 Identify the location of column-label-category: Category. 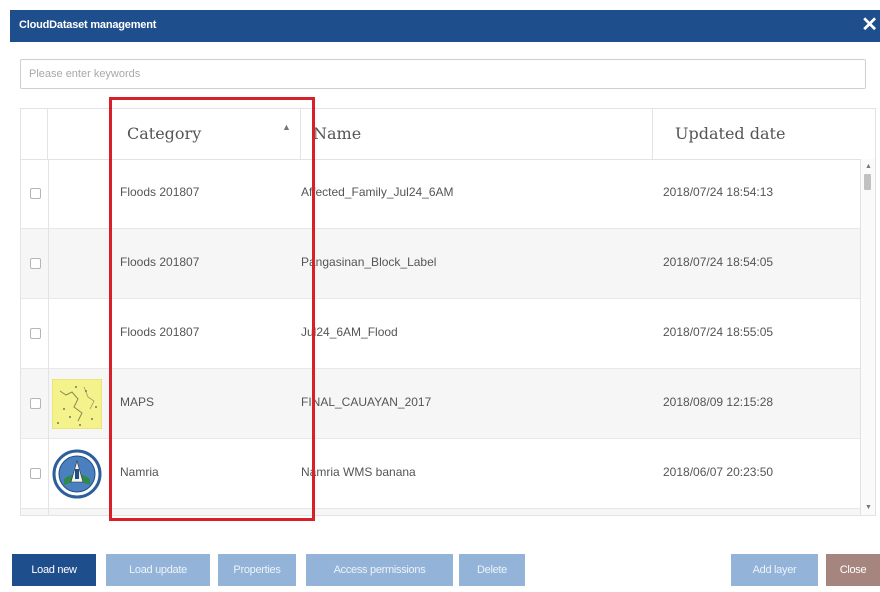
(164, 133).